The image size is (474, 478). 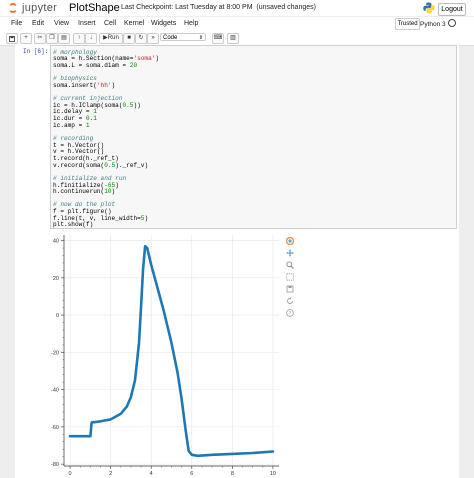 What do you see at coordinates (290, 265) in the screenshot?
I see `zoom-icon` at bounding box center [290, 265].